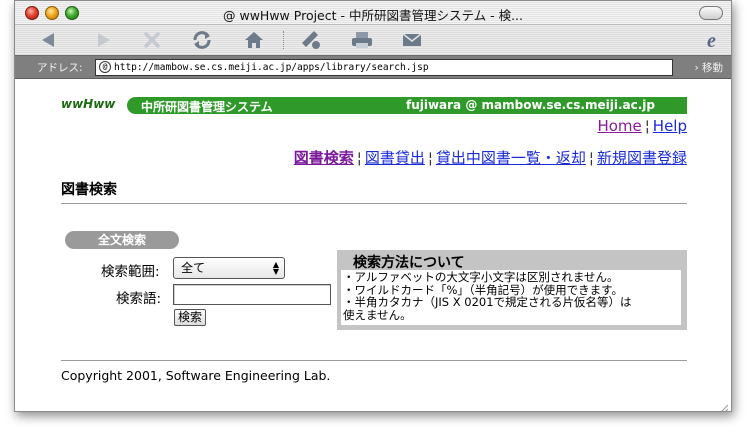 This screenshot has width=746, height=432. Describe the element at coordinates (670, 126) in the screenshot. I see `help-link: Help` at that location.